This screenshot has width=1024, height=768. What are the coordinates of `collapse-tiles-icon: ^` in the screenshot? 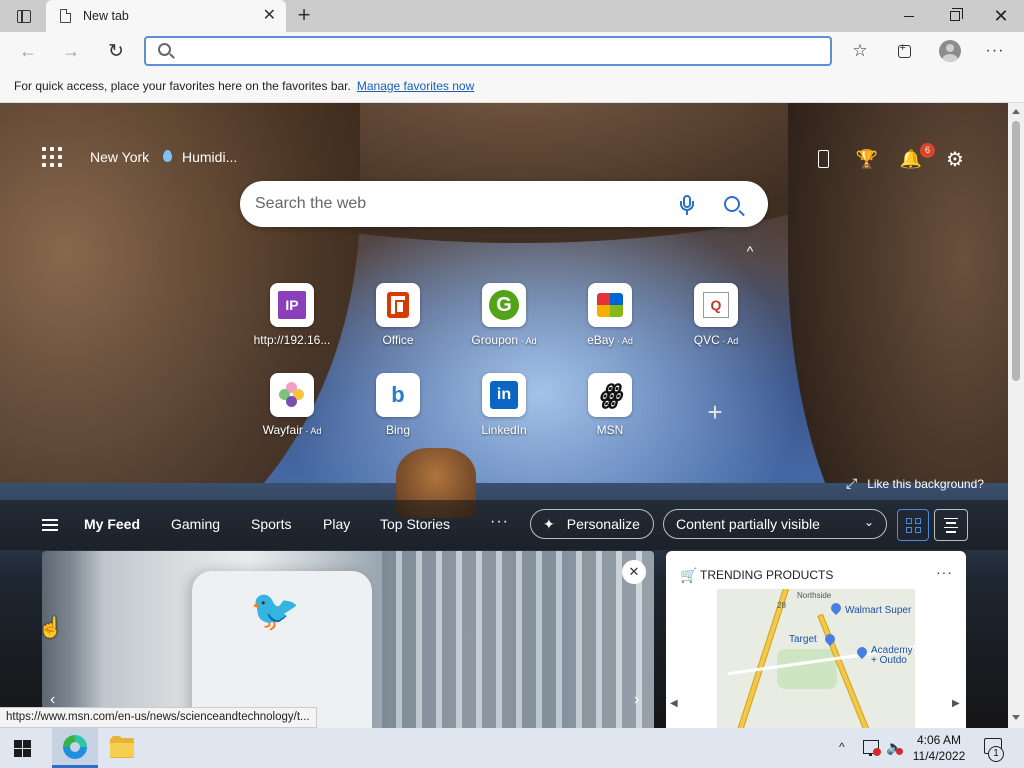 It's located at (750, 251).